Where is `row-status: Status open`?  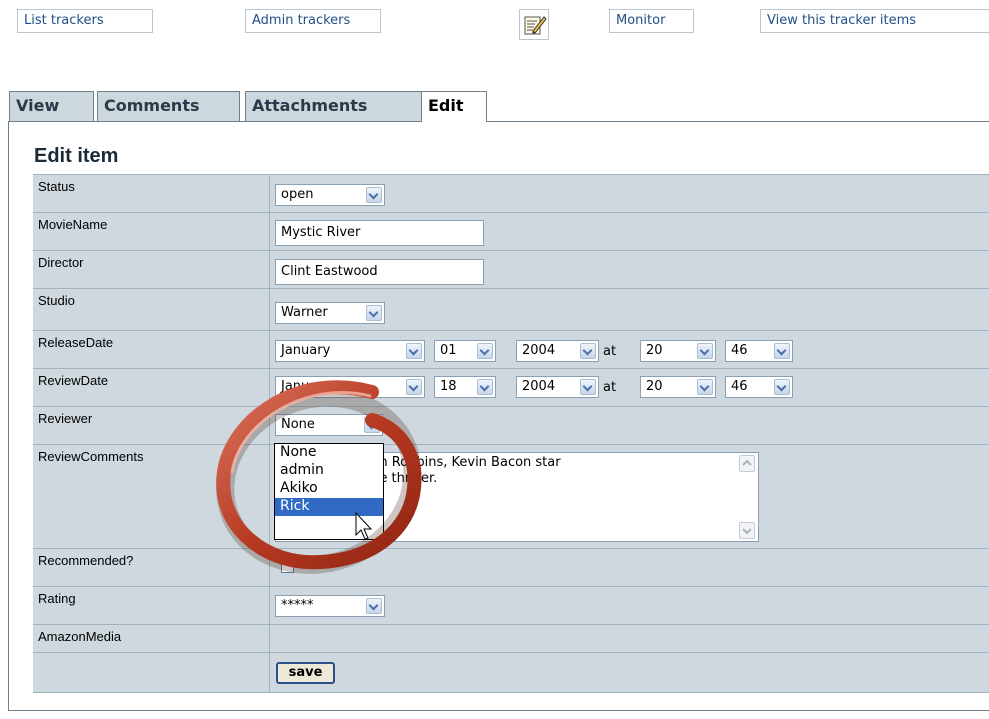 row-status: Status open is located at coordinates (511, 193).